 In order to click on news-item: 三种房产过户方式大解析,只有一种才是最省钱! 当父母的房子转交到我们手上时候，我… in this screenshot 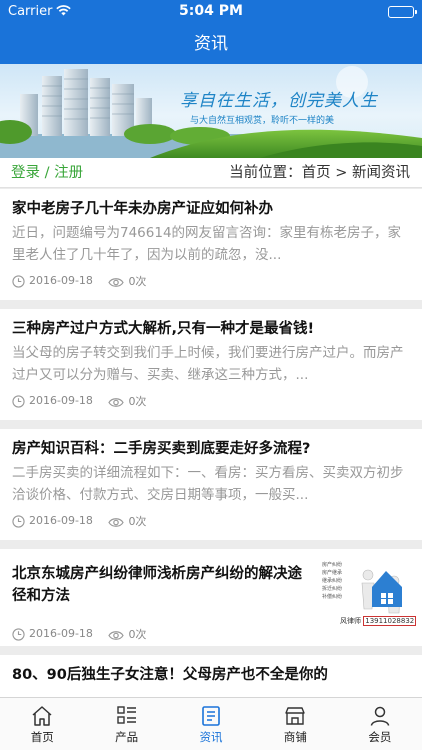, I will do `click(211, 364)`.